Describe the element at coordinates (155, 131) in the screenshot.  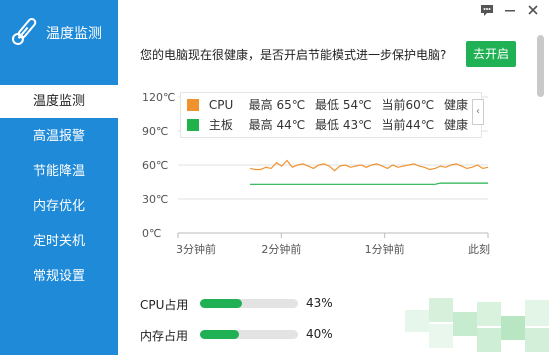
I see `y-tick-label: 90℃` at that location.